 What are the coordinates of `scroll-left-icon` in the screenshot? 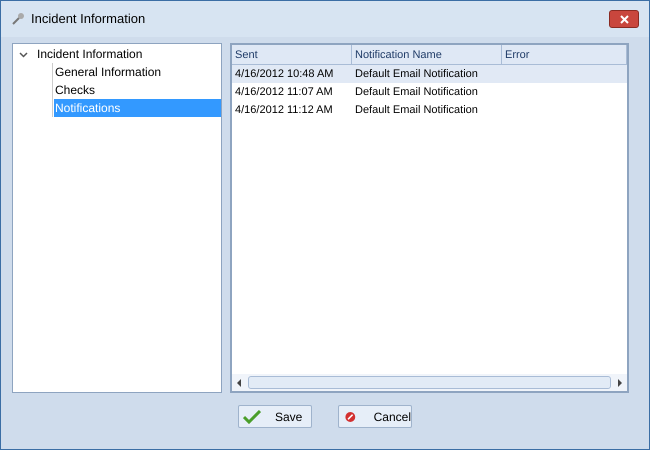 It's located at (239, 382).